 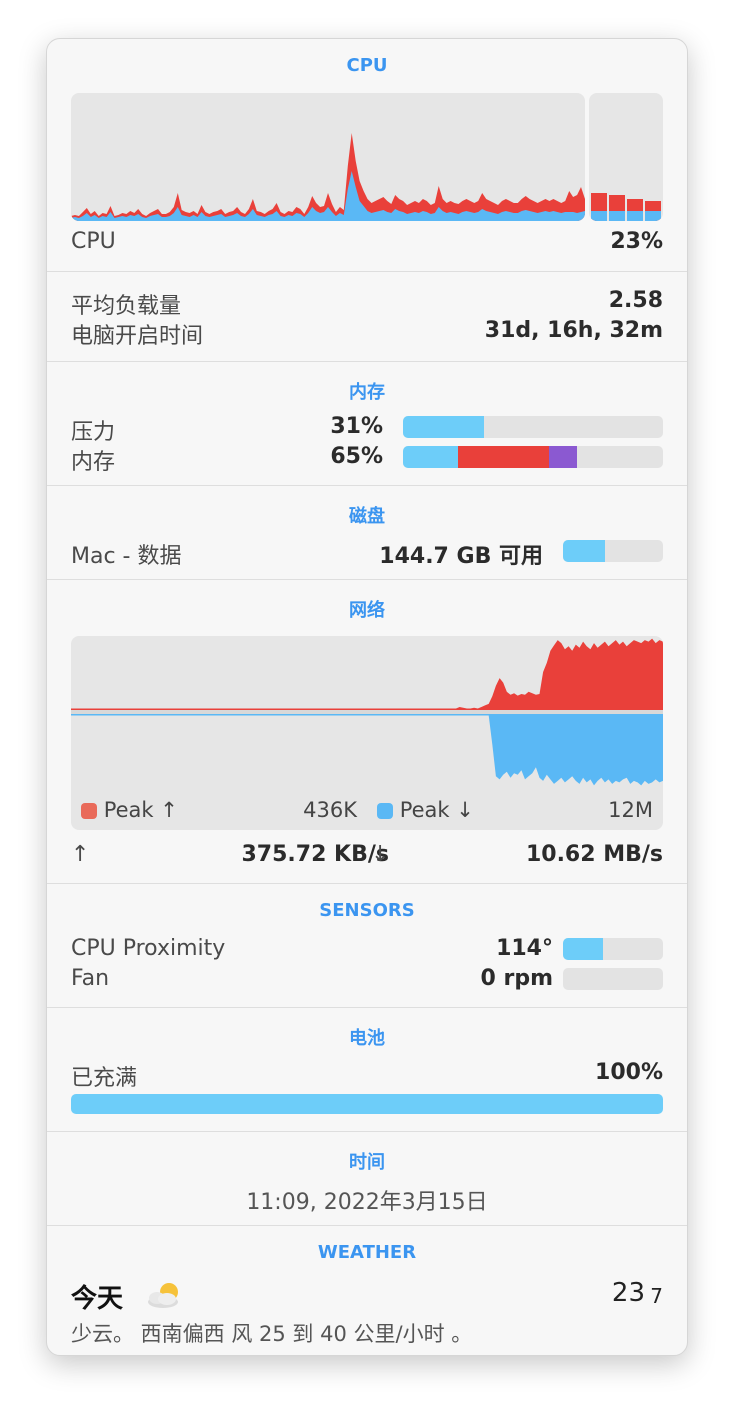 I want to click on cpu-section: CPU CPU 23%, so click(x=367, y=155).